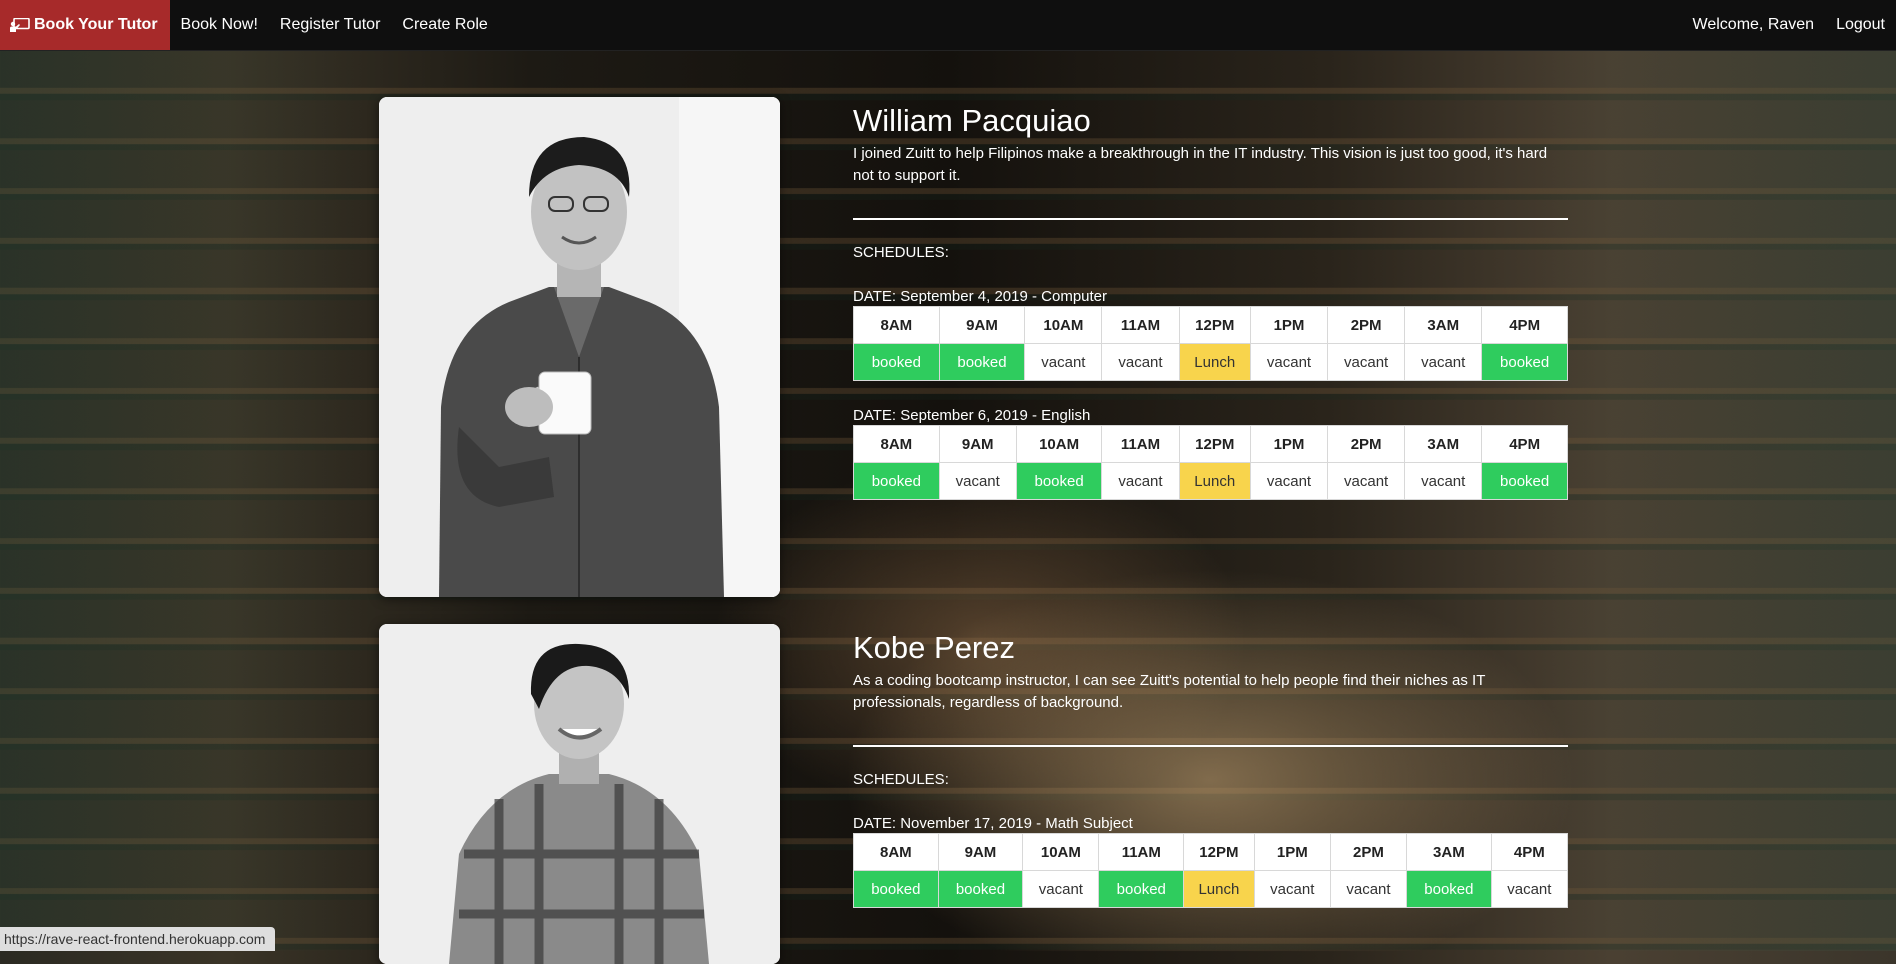  I want to click on nav-right-group: Welcome, Raven Logout, so click(1789, 25).